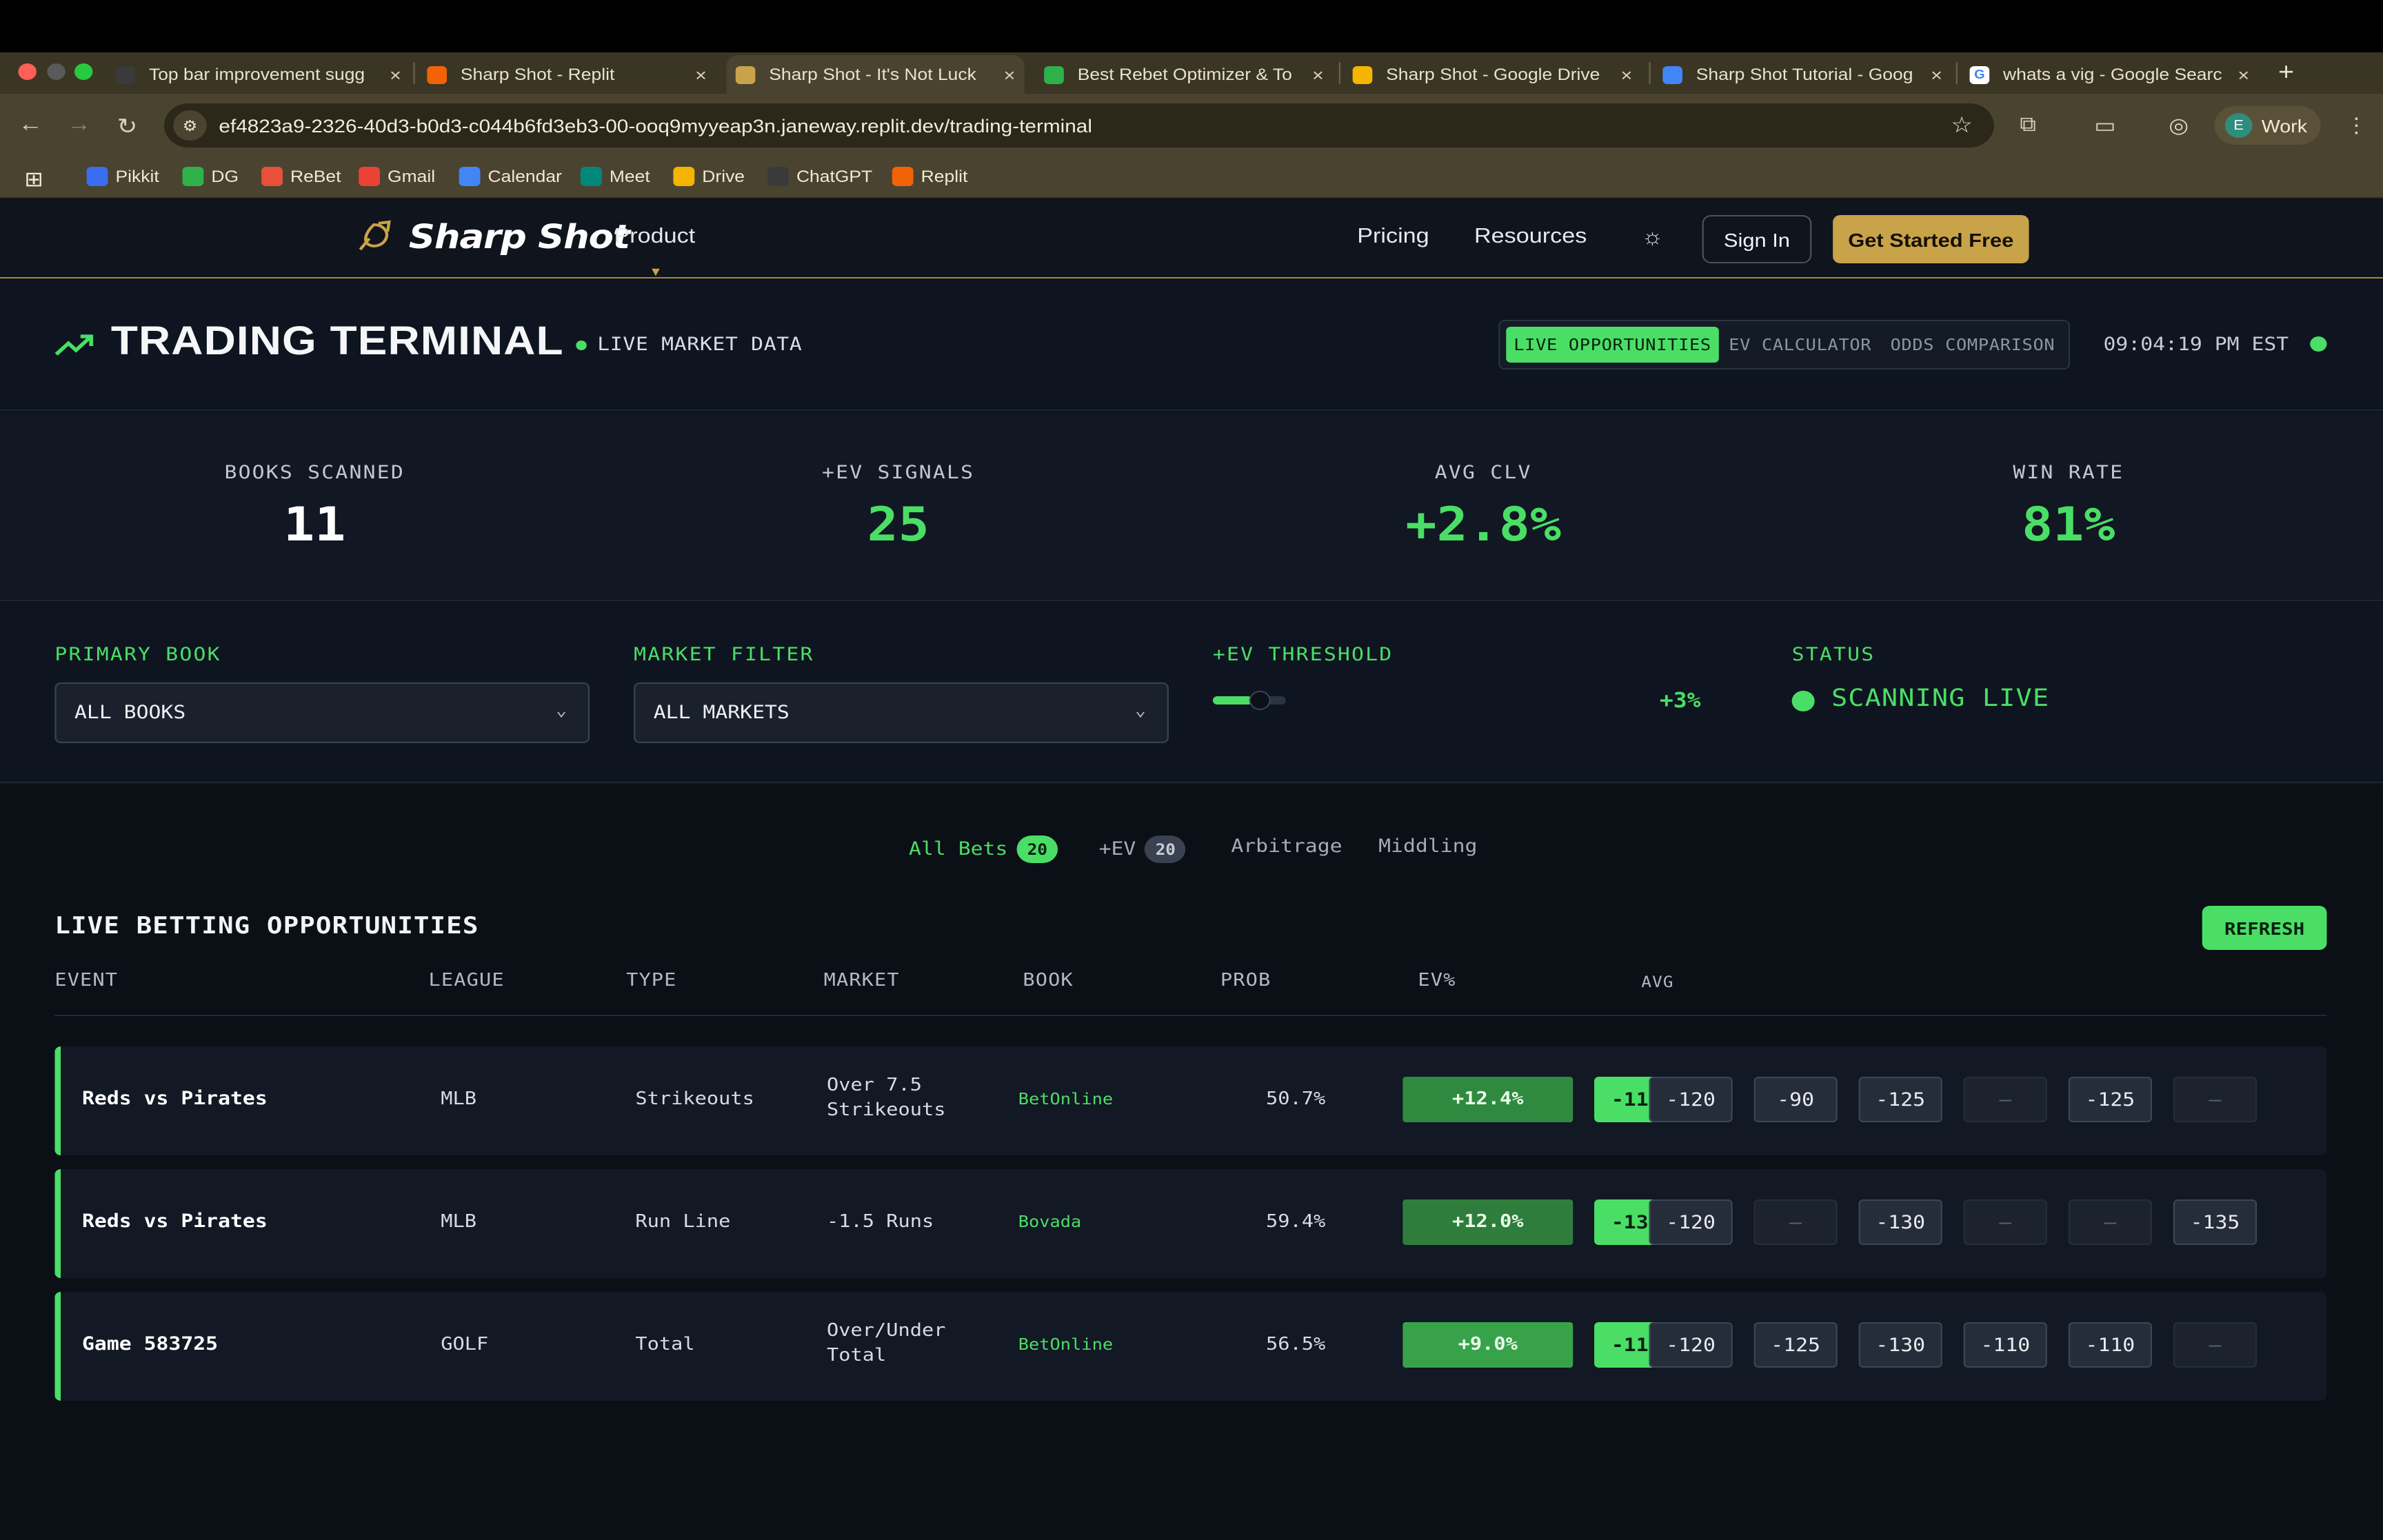  I want to click on sign-in-button: Sign In, so click(1757, 239).